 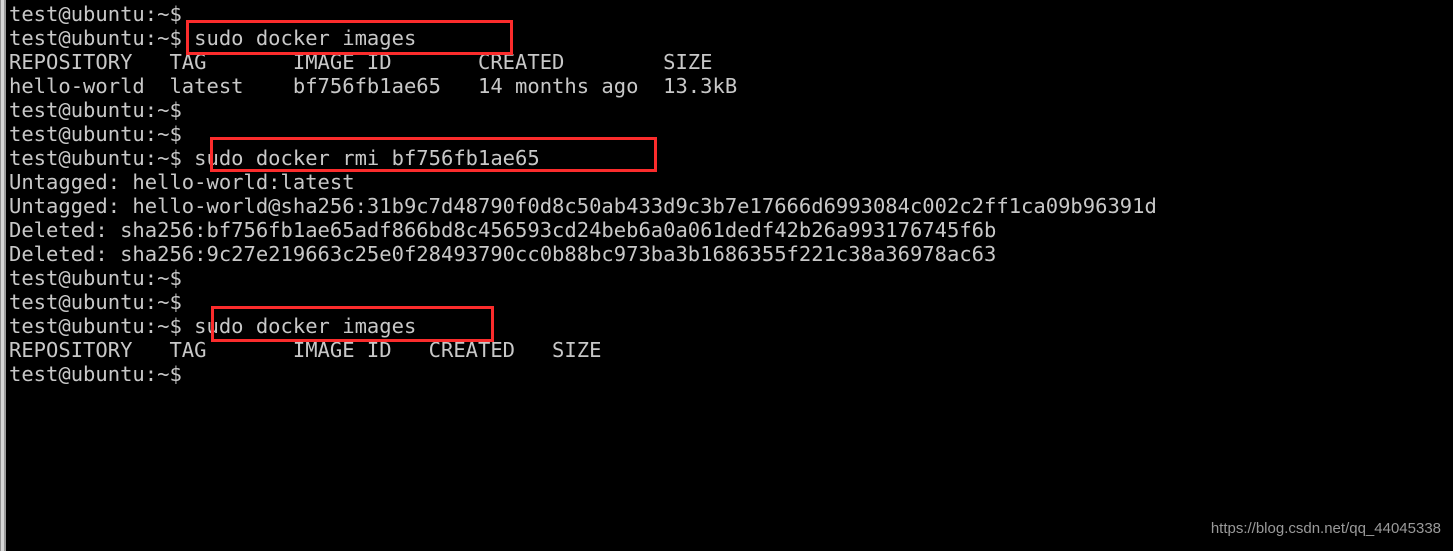 I want to click on window-left-border, so click(x=3, y=275).